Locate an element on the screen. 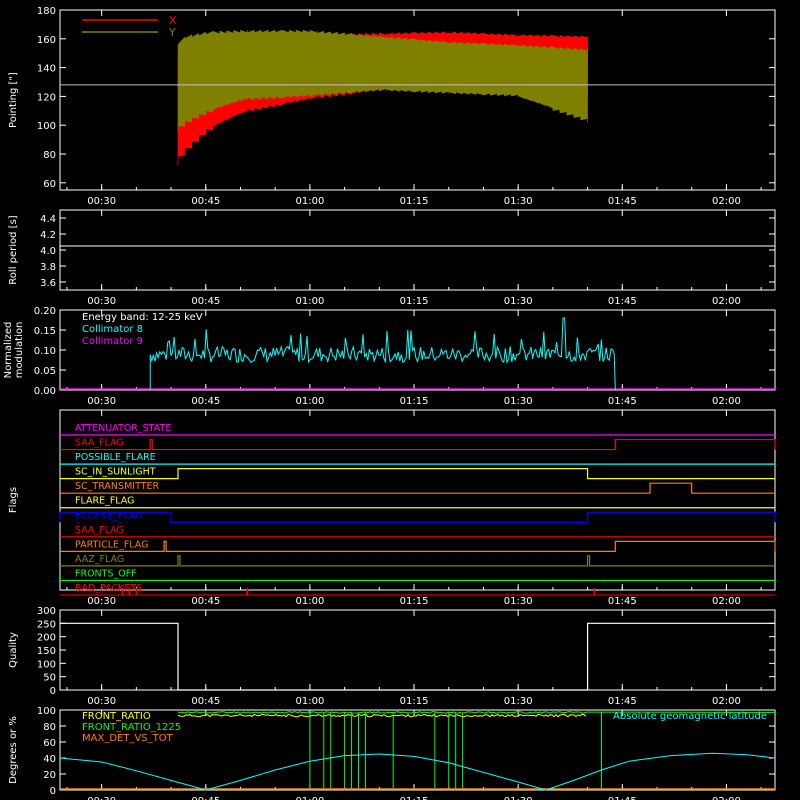 The image size is (800, 800). y-tick-label: 50 is located at coordinates (49, 678).